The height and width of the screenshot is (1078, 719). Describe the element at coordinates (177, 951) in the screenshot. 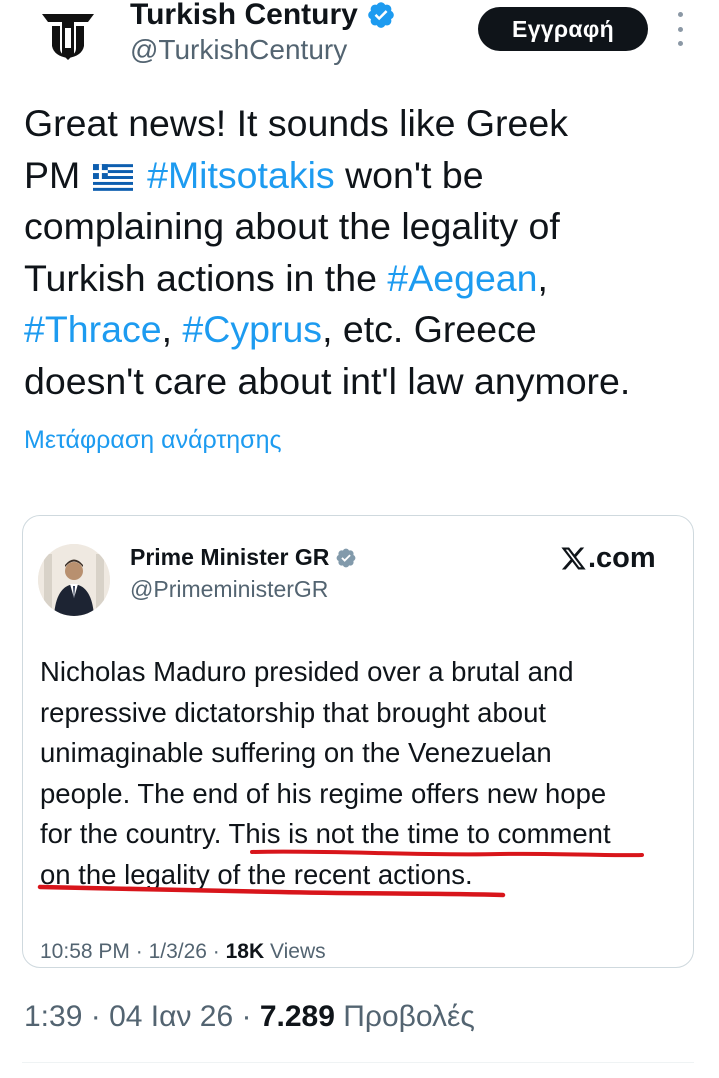

I see `quoted-date: 1/3/26` at that location.